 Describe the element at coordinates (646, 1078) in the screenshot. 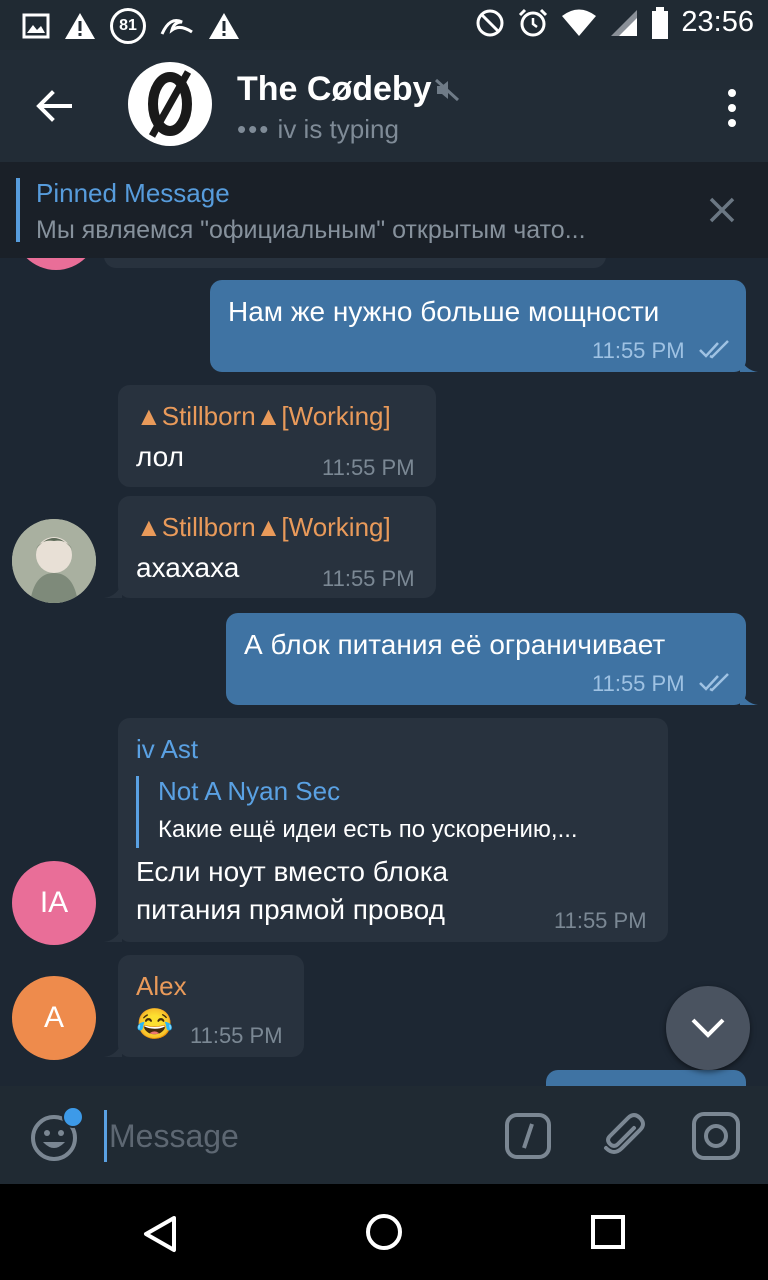

I see `message-bubble-outgoing-partial` at that location.